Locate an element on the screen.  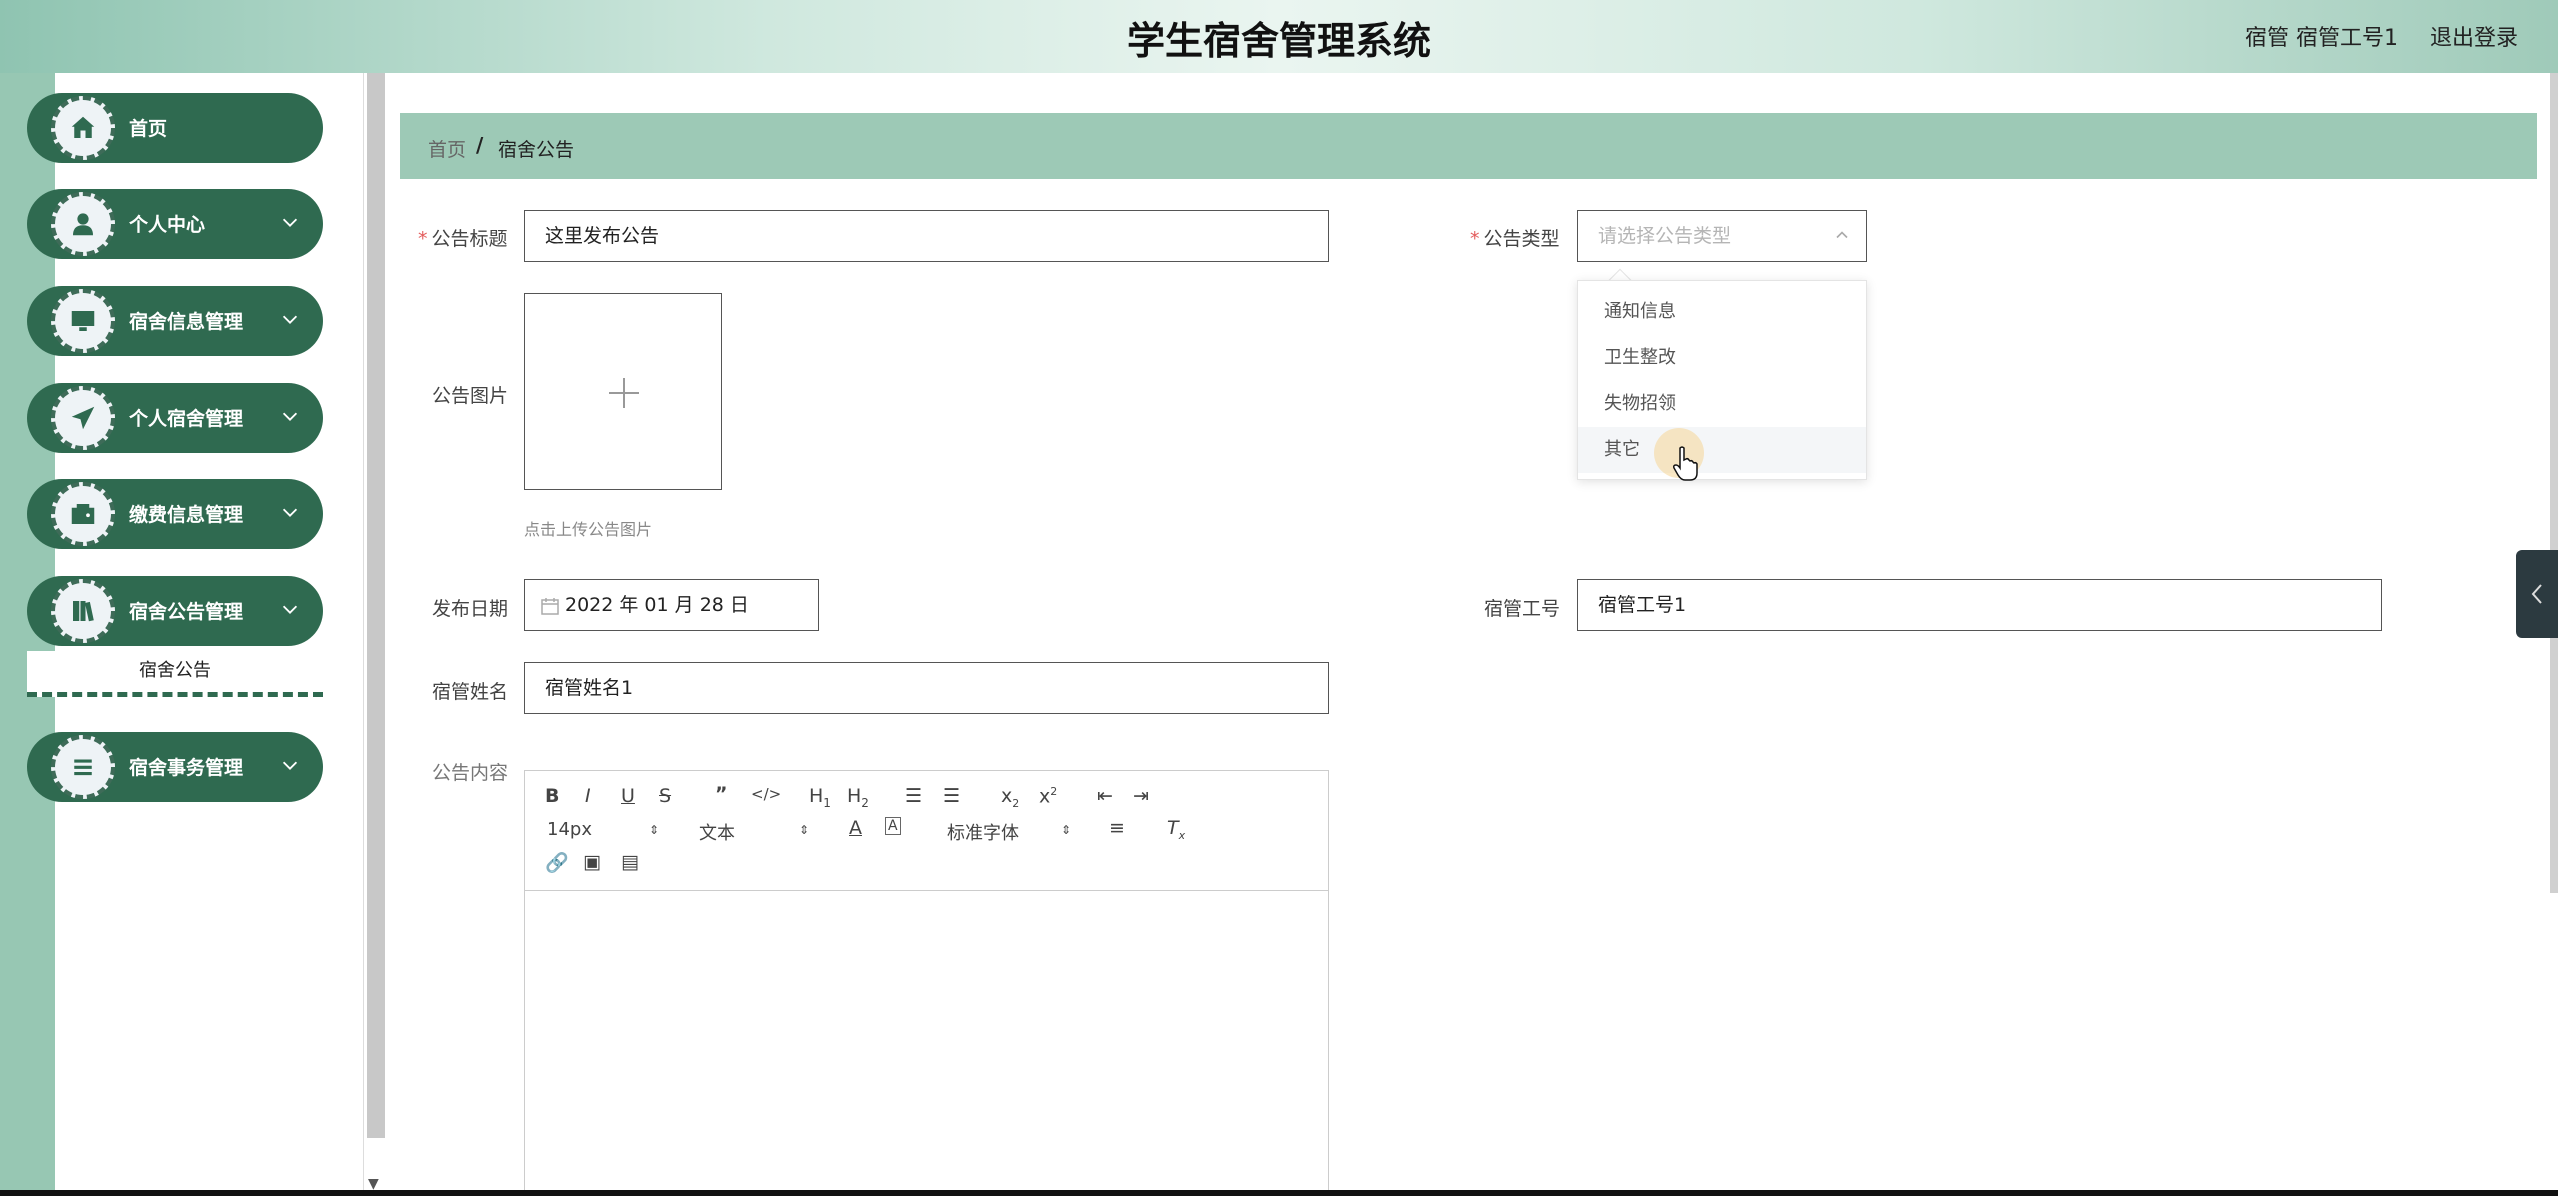
link-icon: 🔗 is located at coordinates (557, 862).